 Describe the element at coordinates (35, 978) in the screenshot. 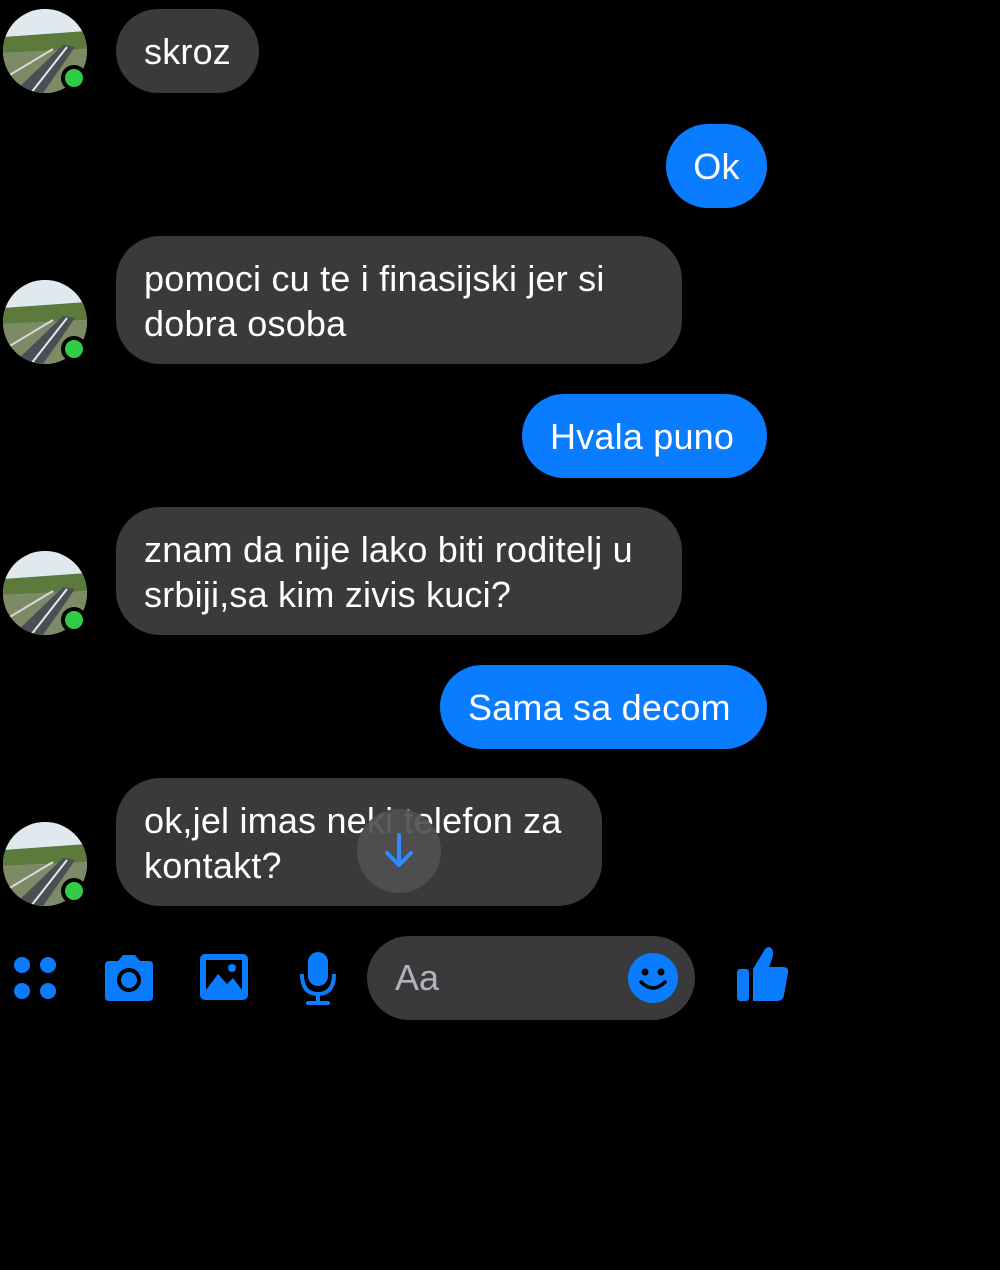

I see `menu-dots-icon` at that location.